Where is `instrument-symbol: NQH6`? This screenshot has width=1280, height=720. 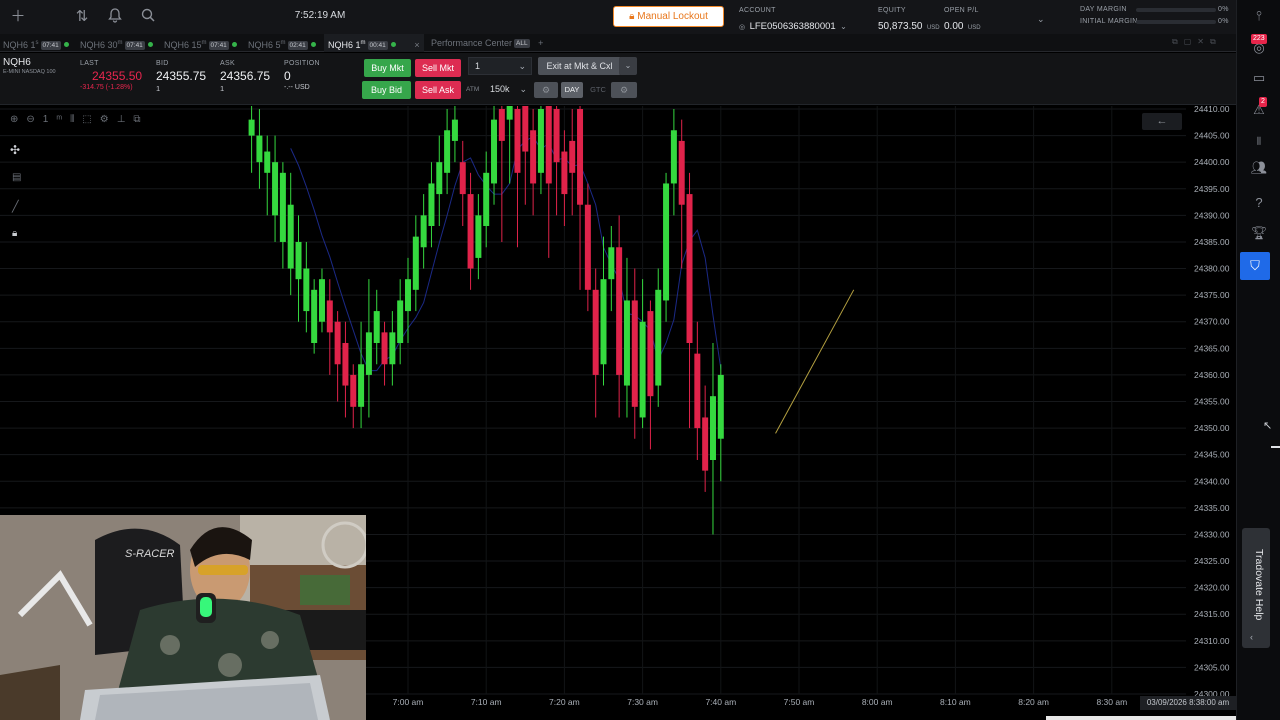 instrument-symbol: NQH6 is located at coordinates (17, 62).